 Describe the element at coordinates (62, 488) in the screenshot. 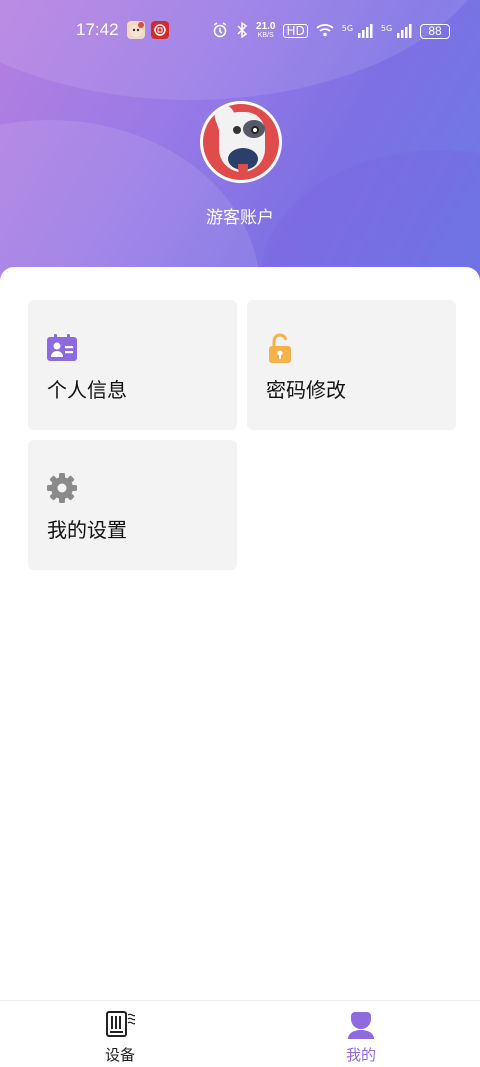

I see `gear-icon` at that location.